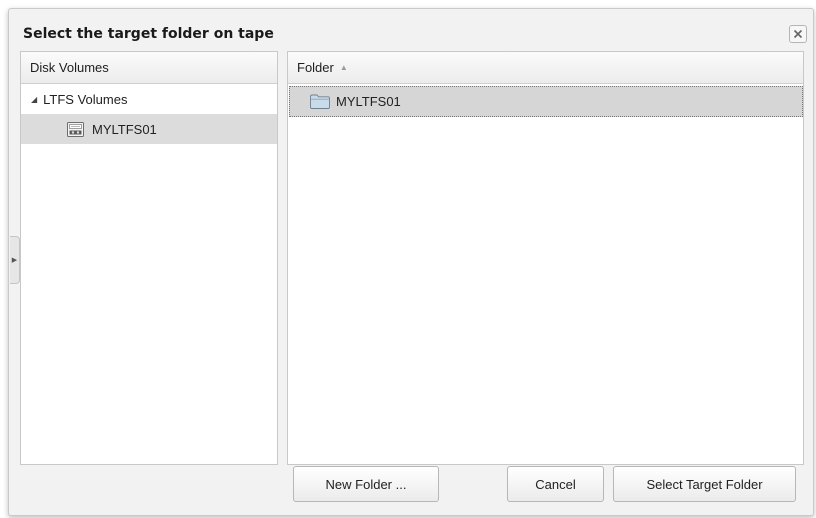 Image resolution: width=816 pixels, height=518 pixels. What do you see at coordinates (704, 484) in the screenshot?
I see `select-target-folder-button: Select Target Folder` at bounding box center [704, 484].